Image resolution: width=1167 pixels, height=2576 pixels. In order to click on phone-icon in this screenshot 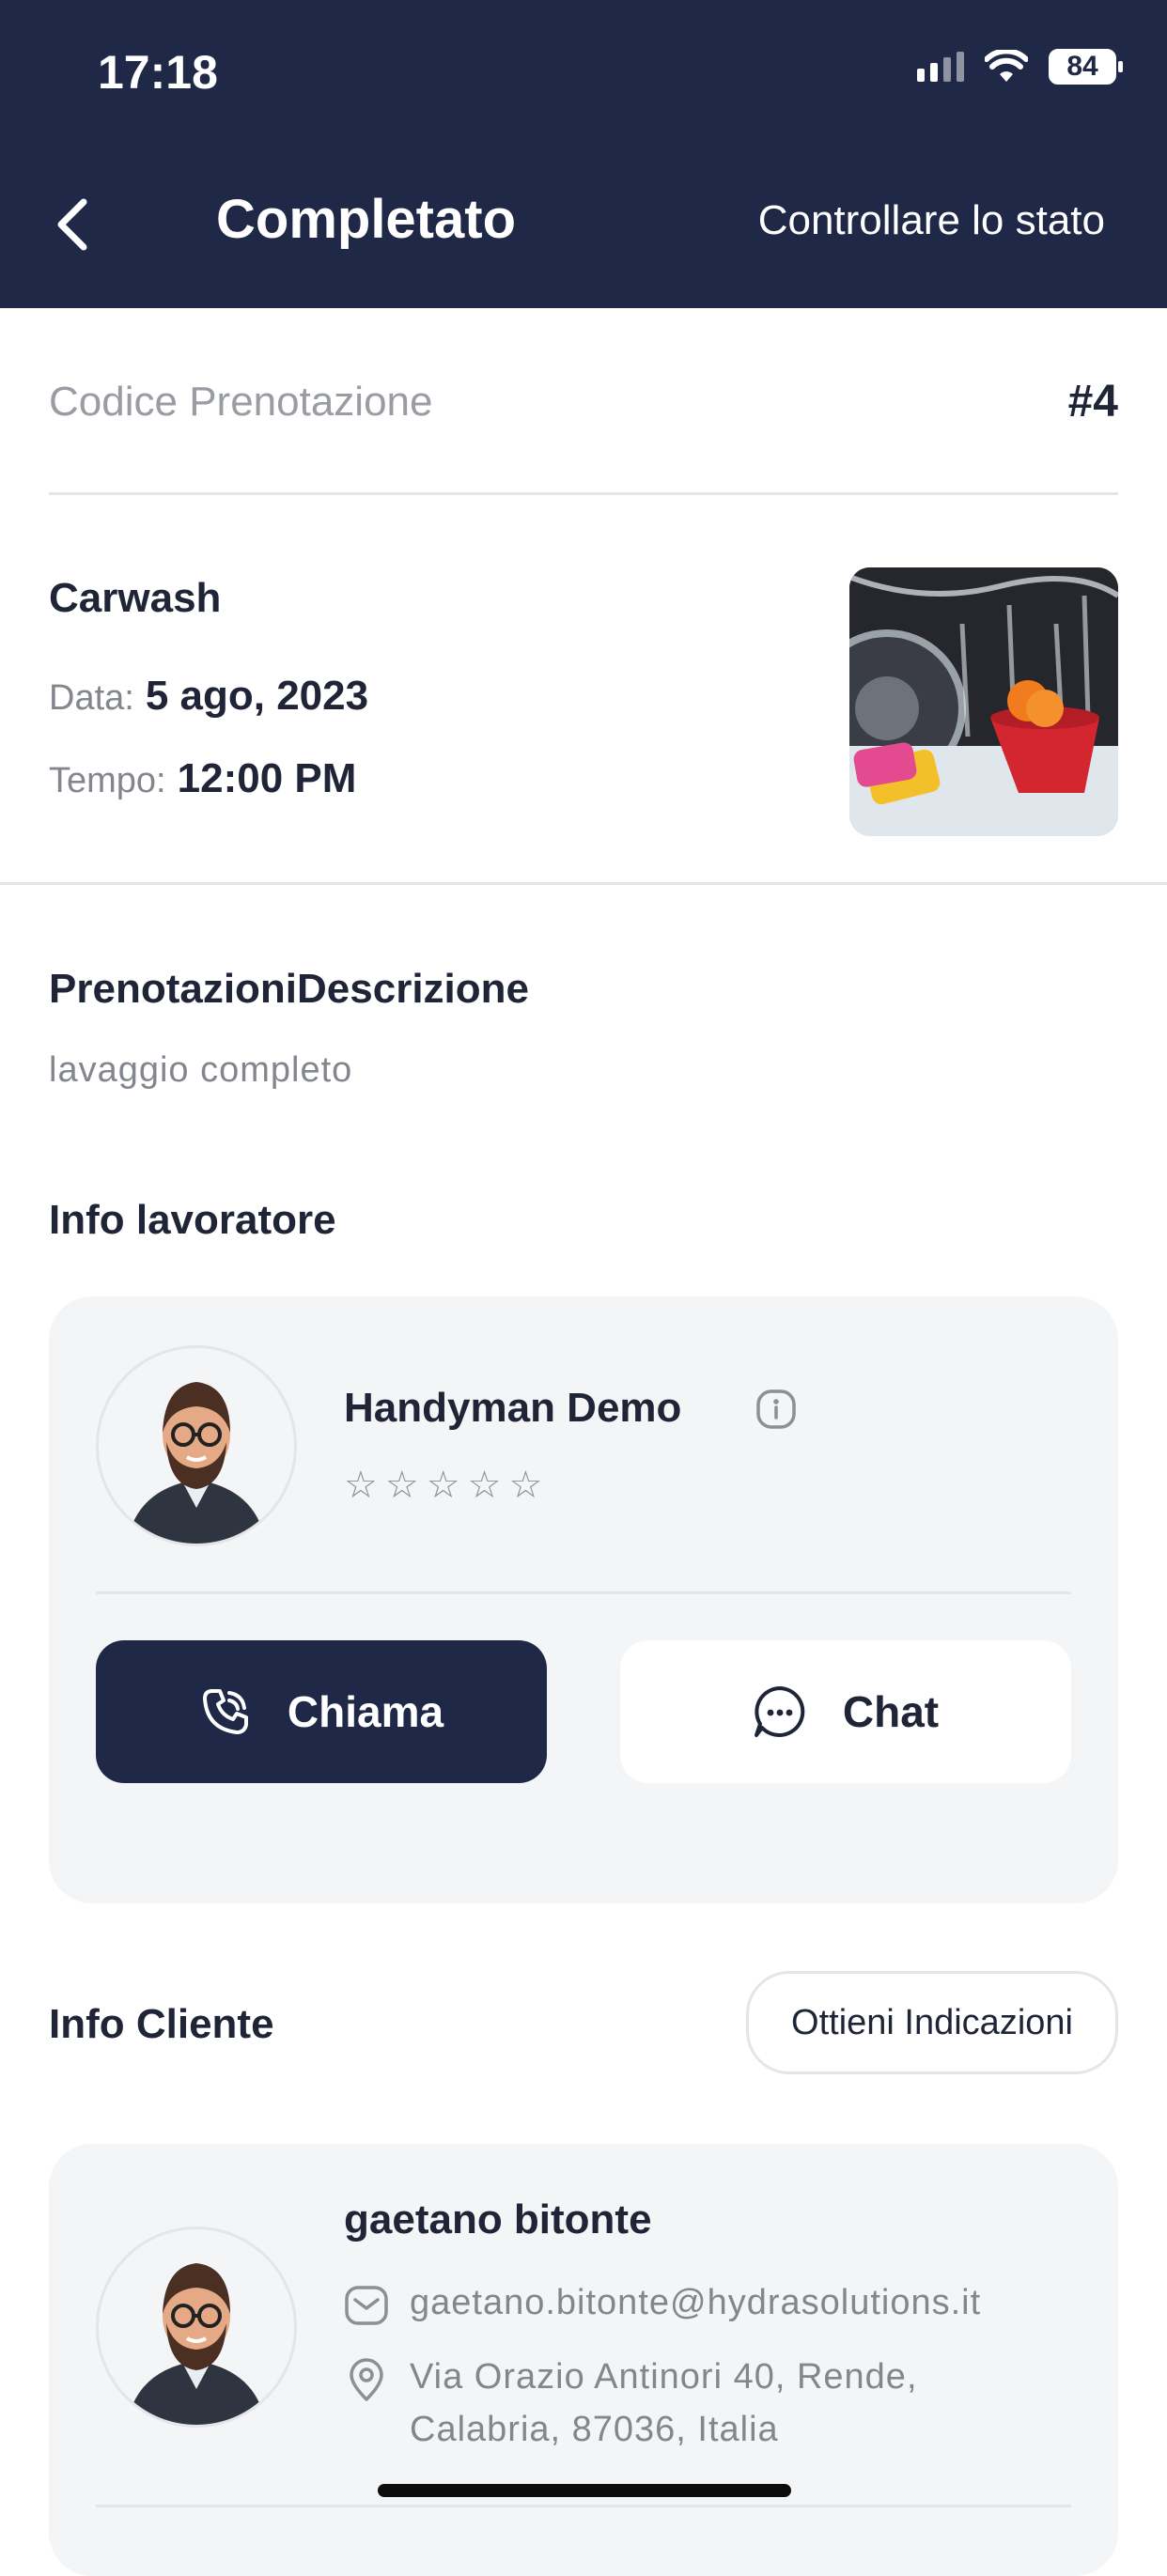, I will do `click(225, 1711)`.